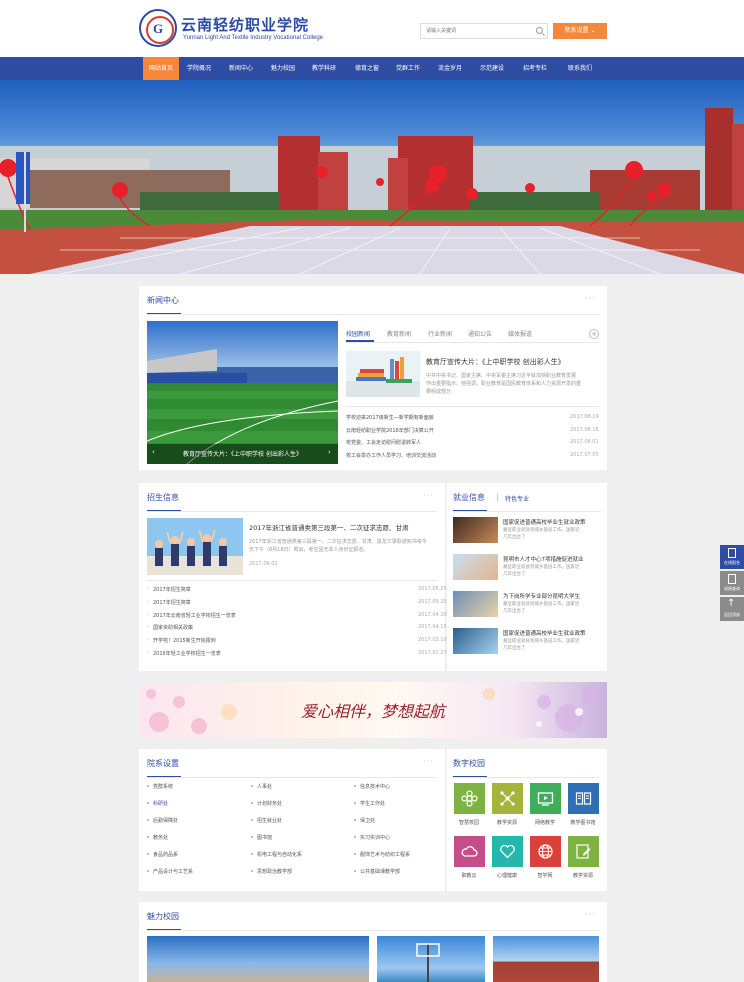  I want to click on search-input, so click(476, 31).